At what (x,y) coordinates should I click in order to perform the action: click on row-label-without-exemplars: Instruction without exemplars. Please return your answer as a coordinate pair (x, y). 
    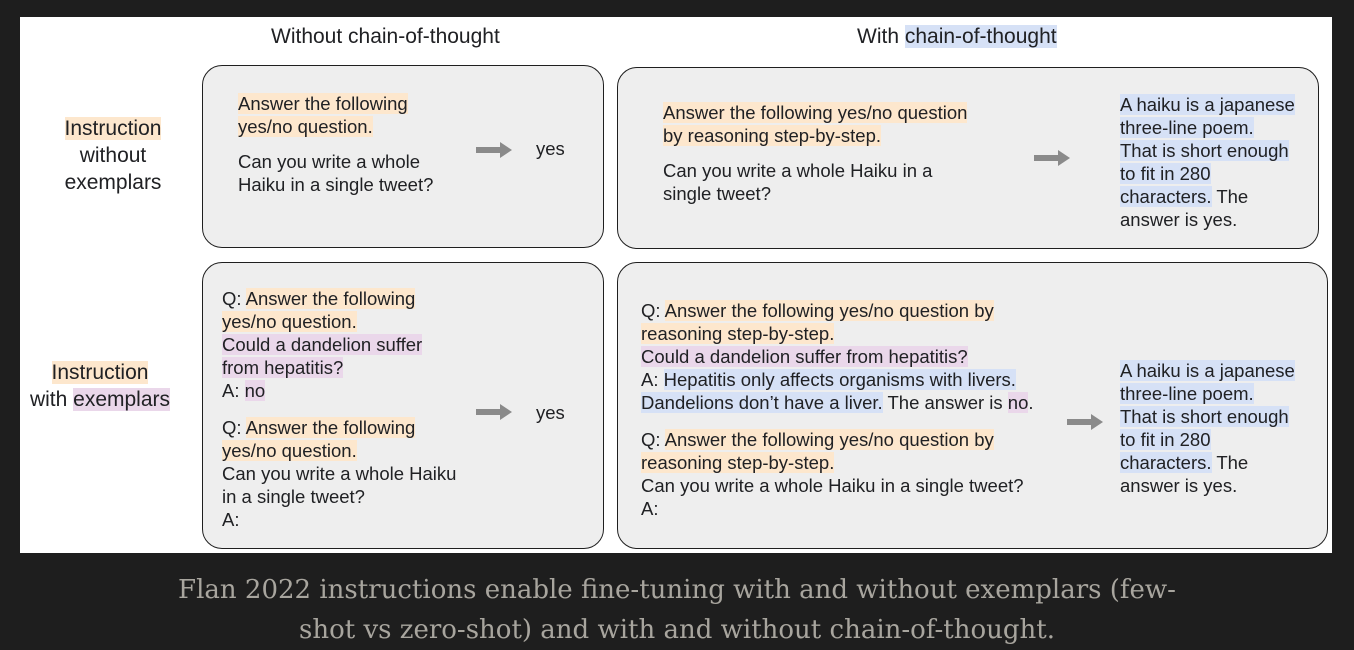
    Looking at the image, I should click on (113, 155).